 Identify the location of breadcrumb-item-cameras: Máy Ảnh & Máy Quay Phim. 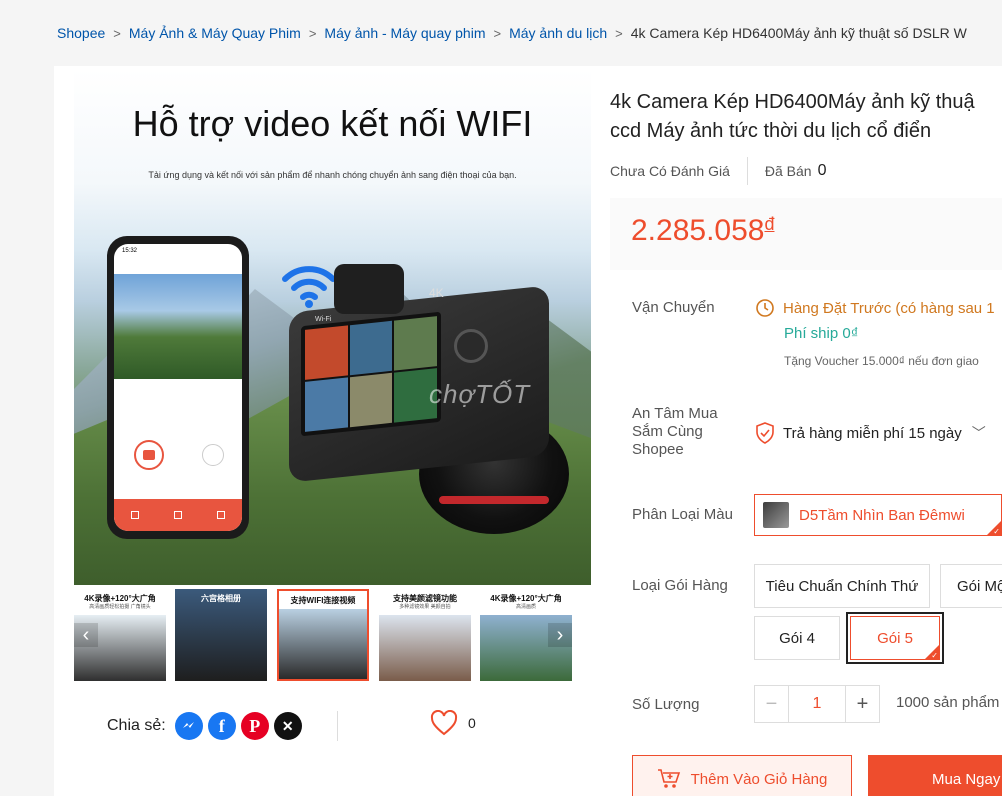
(215, 33).